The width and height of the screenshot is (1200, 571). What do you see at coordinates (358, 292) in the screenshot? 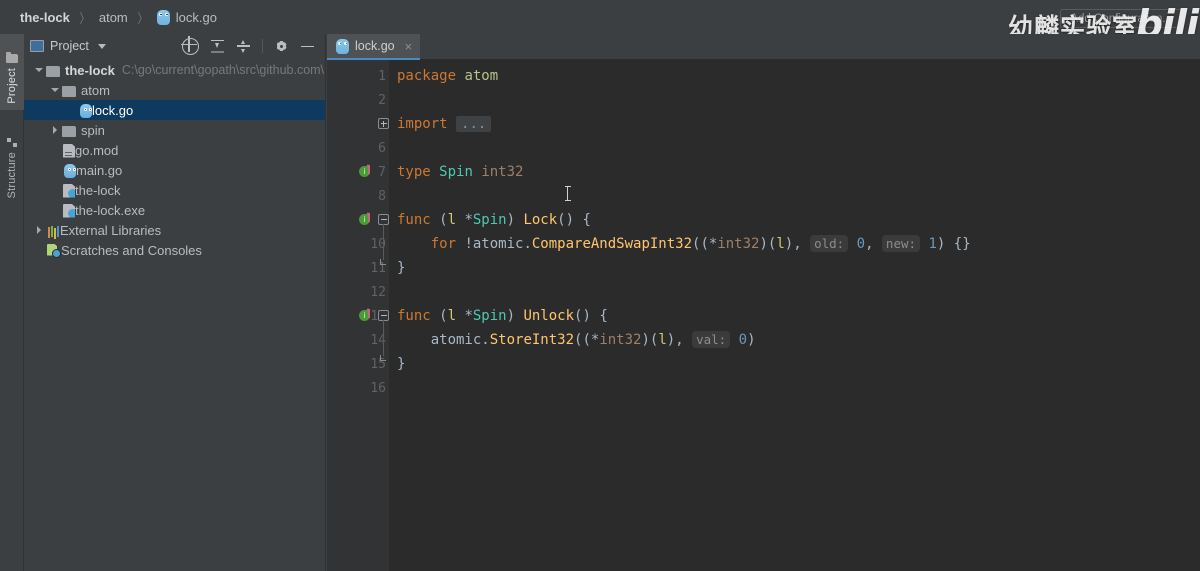
I see `gutter-line: 12` at bounding box center [358, 292].